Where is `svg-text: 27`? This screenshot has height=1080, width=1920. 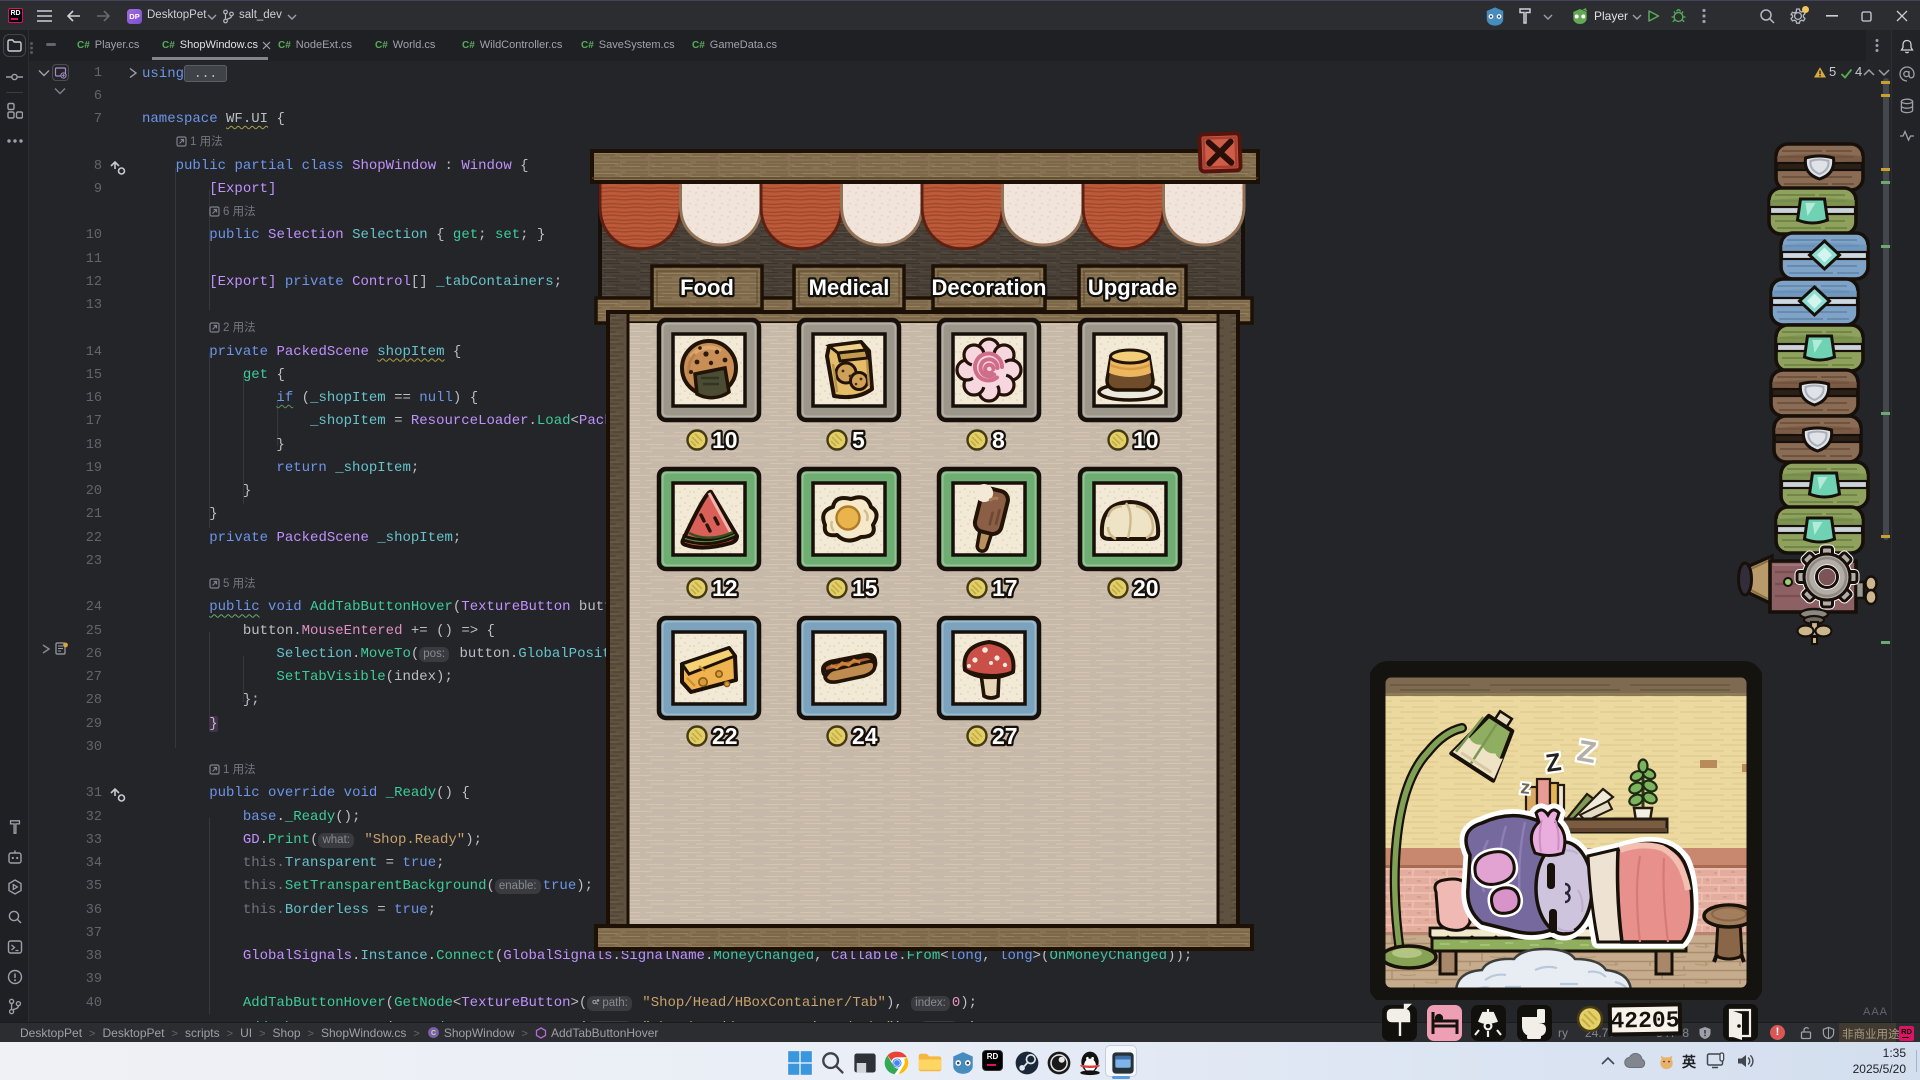 svg-text: 27 is located at coordinates (1005, 736).